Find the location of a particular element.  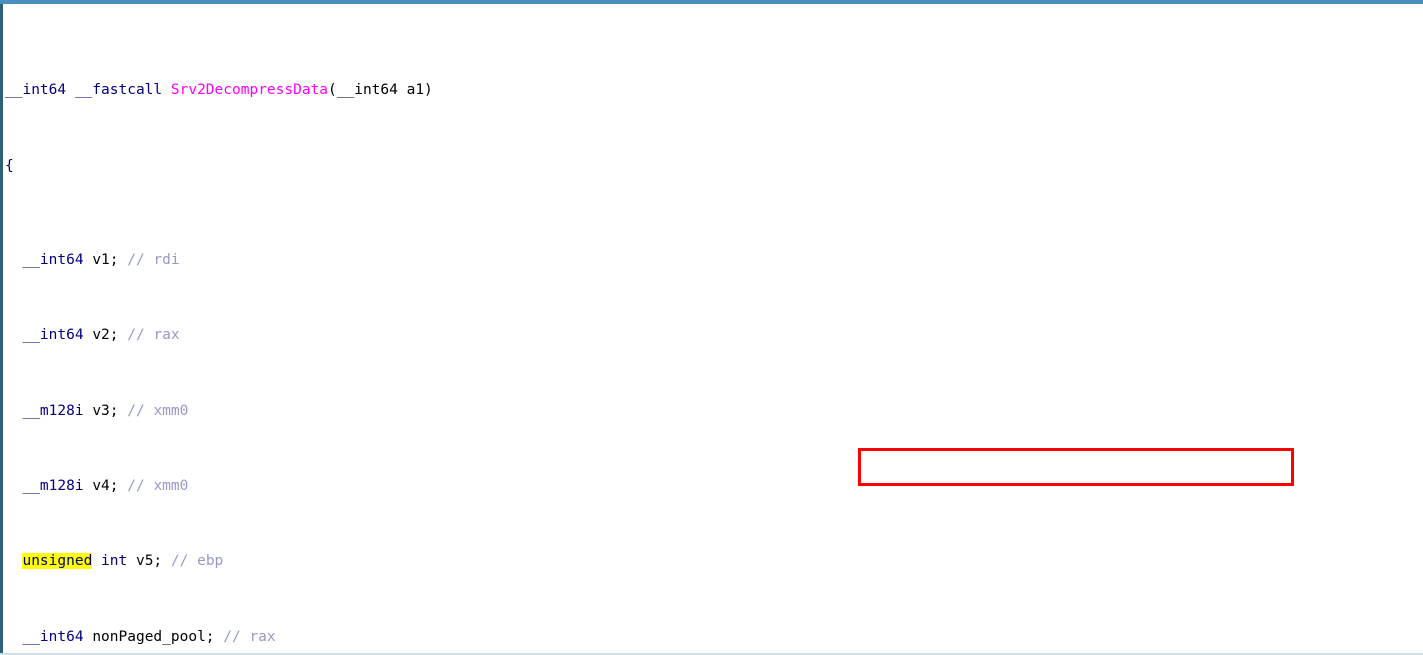

decl-name: v2; is located at coordinates (105, 335).